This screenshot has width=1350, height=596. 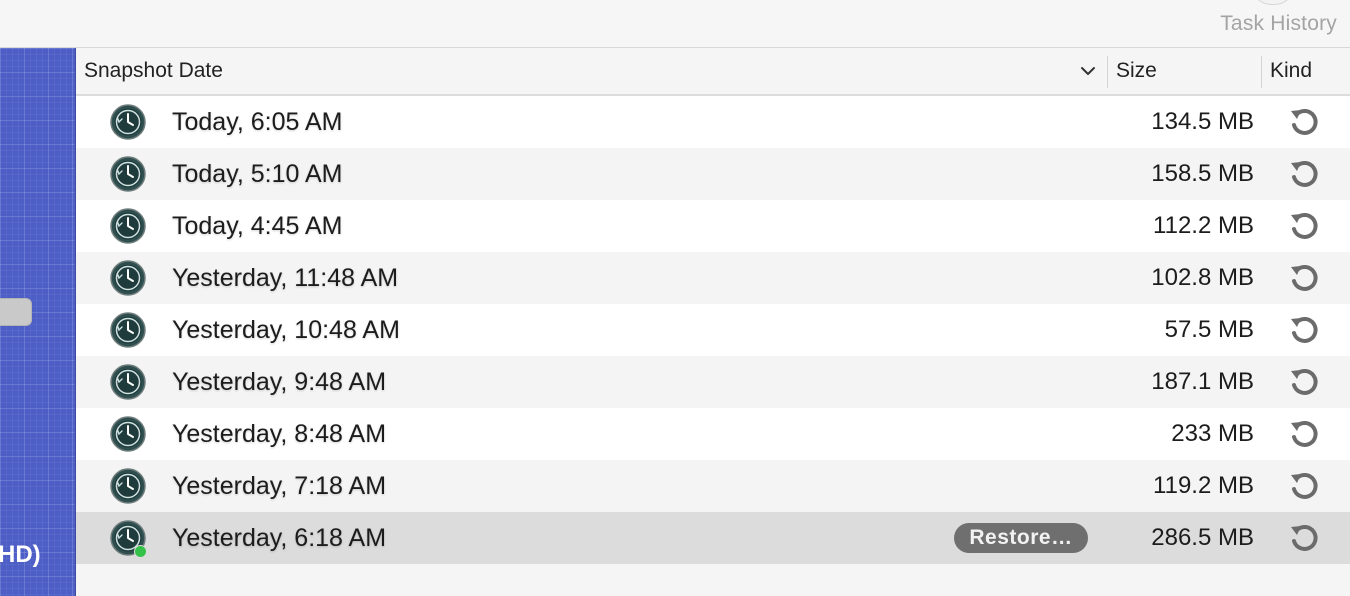 What do you see at coordinates (285, 278) in the screenshot?
I see `snapshot-date: Yesterday, 11:48 AM` at bounding box center [285, 278].